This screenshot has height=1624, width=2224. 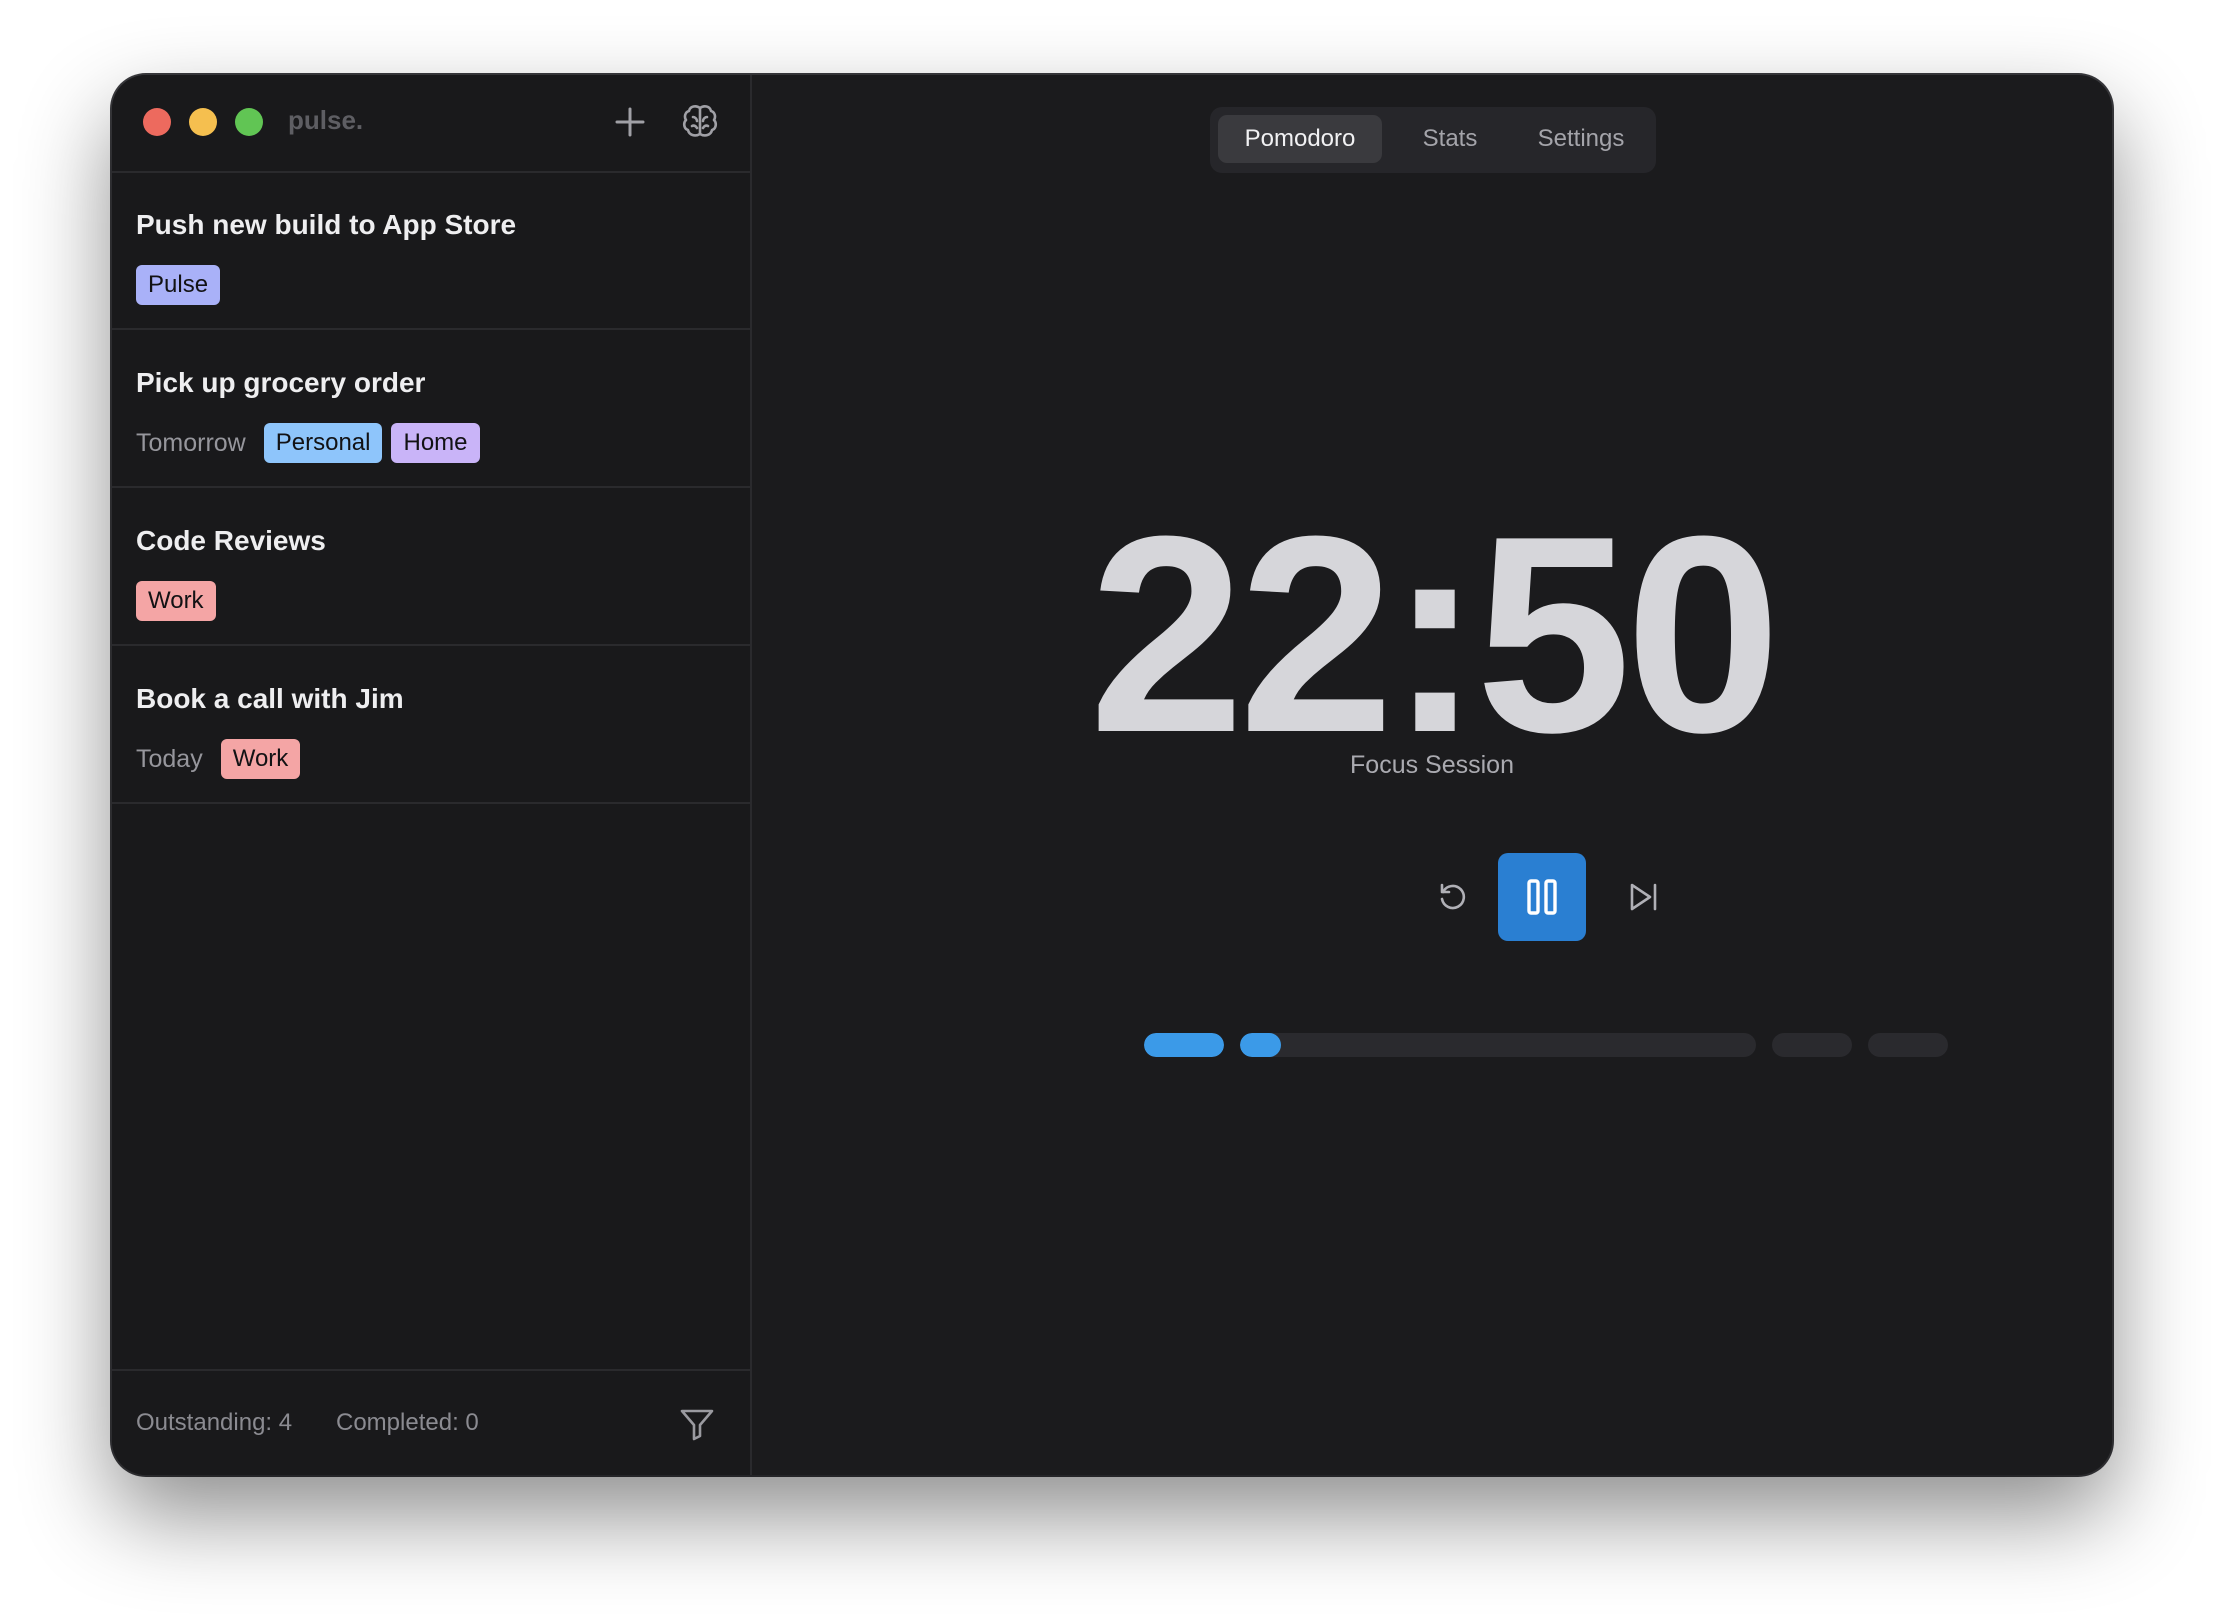 What do you see at coordinates (249, 122) in the screenshot?
I see `zoom-window-button` at bounding box center [249, 122].